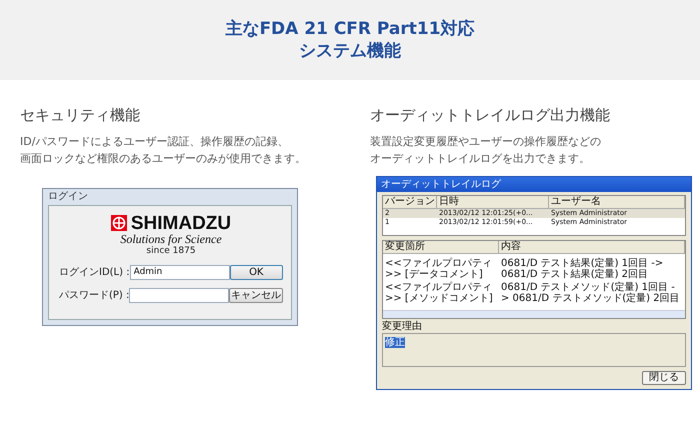 The width and height of the screenshot is (700, 424). What do you see at coordinates (350, 29) in the screenshot?
I see `page-title: 主なFDA 21 CFR Part11対応` at bounding box center [350, 29].